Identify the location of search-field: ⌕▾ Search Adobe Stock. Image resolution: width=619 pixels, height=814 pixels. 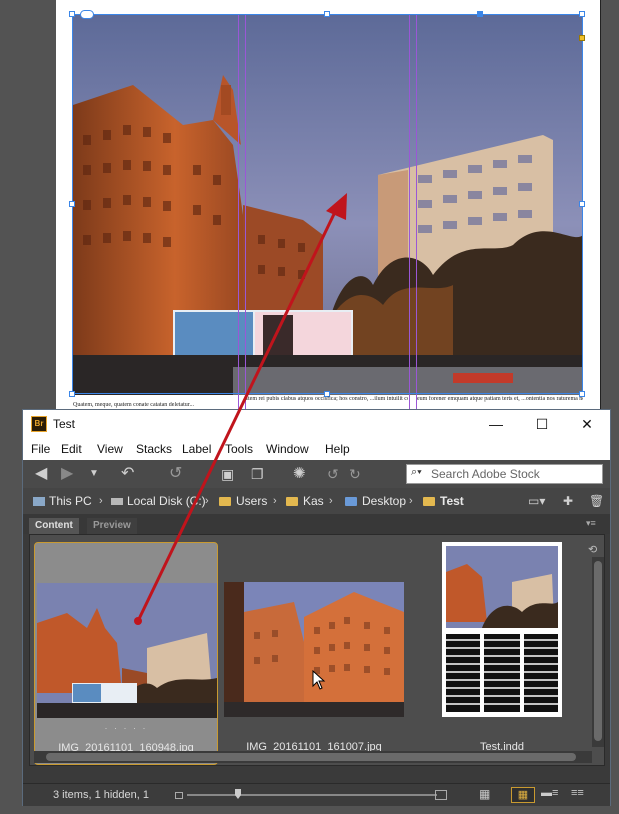
(504, 474).